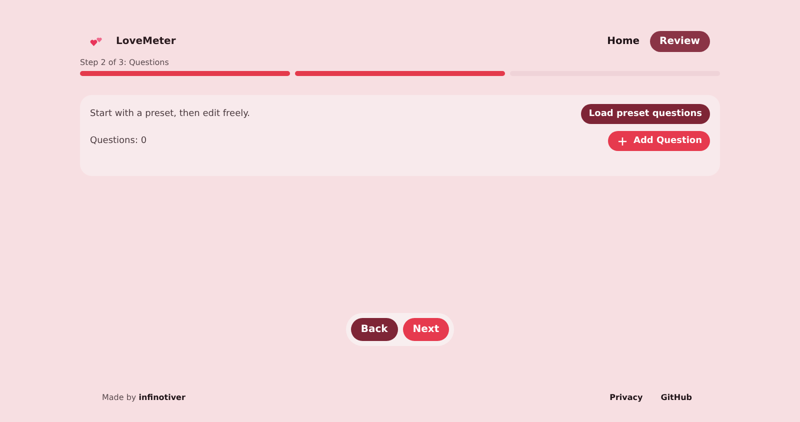 This screenshot has width=800, height=422. Describe the element at coordinates (144, 397) in the screenshot. I see `credit-text: Made by infinotiver` at that location.